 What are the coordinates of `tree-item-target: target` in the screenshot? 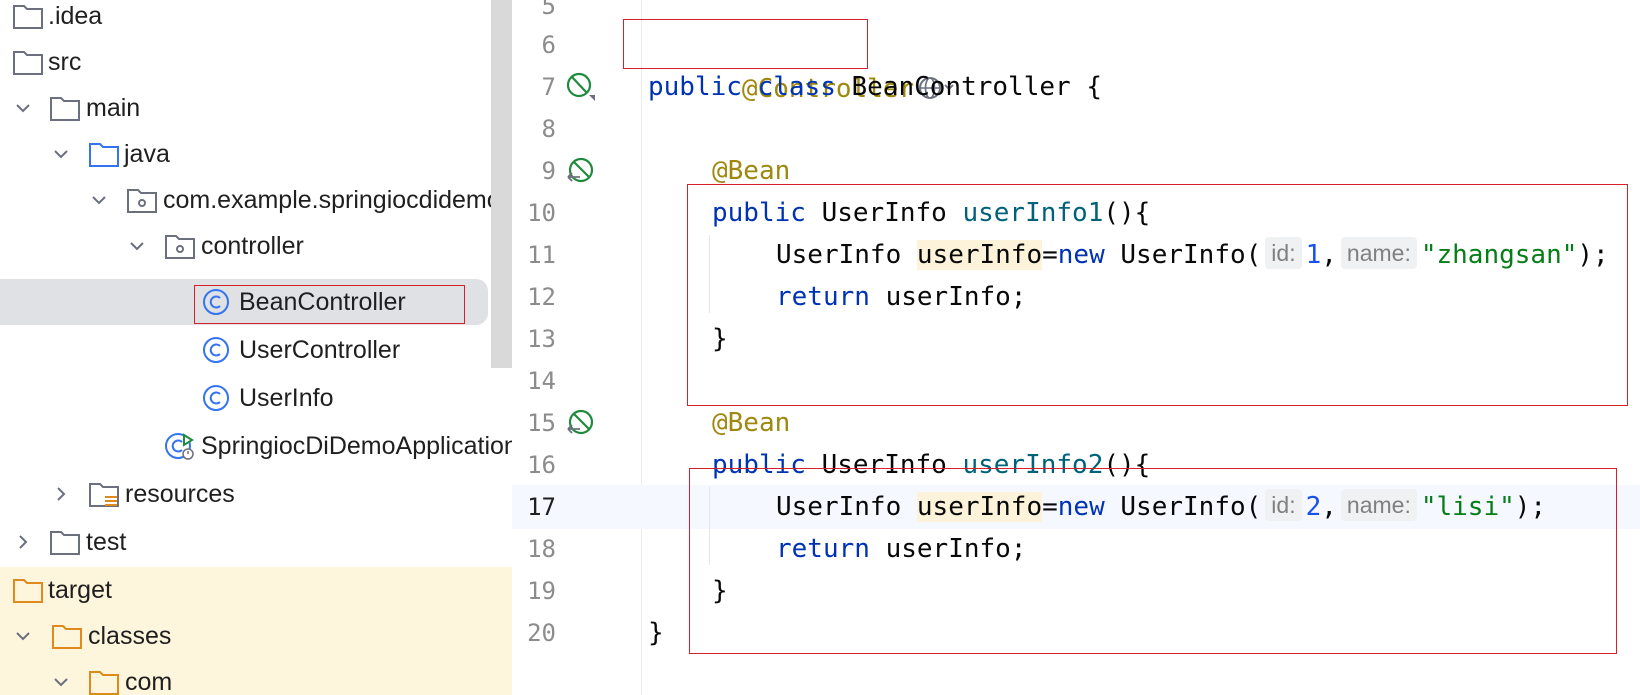 It's located at (256, 590).